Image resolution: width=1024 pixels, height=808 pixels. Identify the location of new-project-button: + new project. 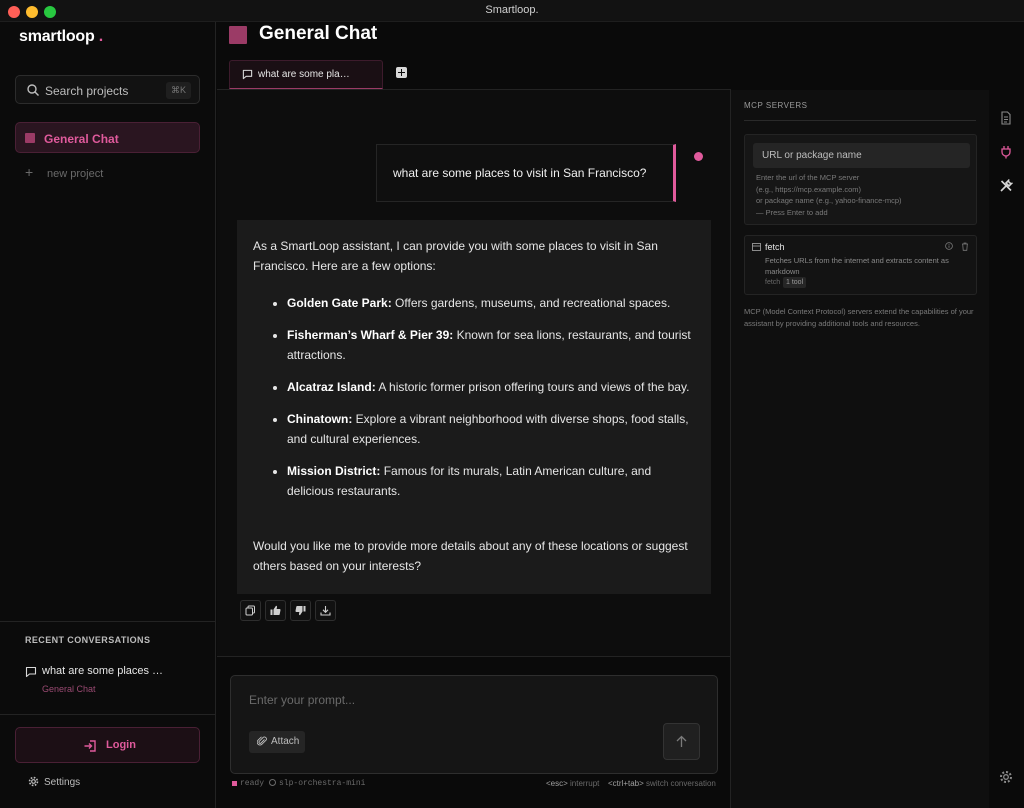
(64, 172).